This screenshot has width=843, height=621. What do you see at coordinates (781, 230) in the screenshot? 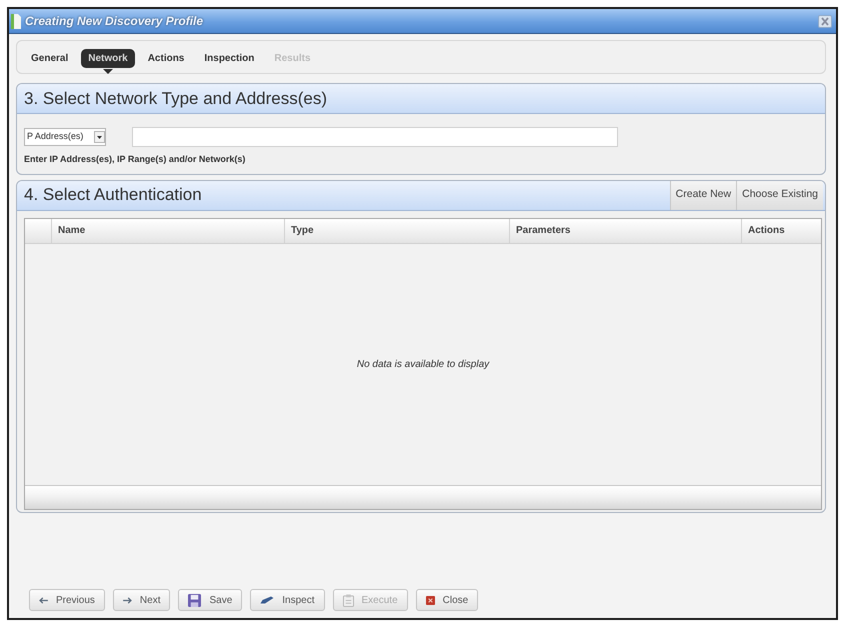
I see `column-header: Actions` at bounding box center [781, 230].